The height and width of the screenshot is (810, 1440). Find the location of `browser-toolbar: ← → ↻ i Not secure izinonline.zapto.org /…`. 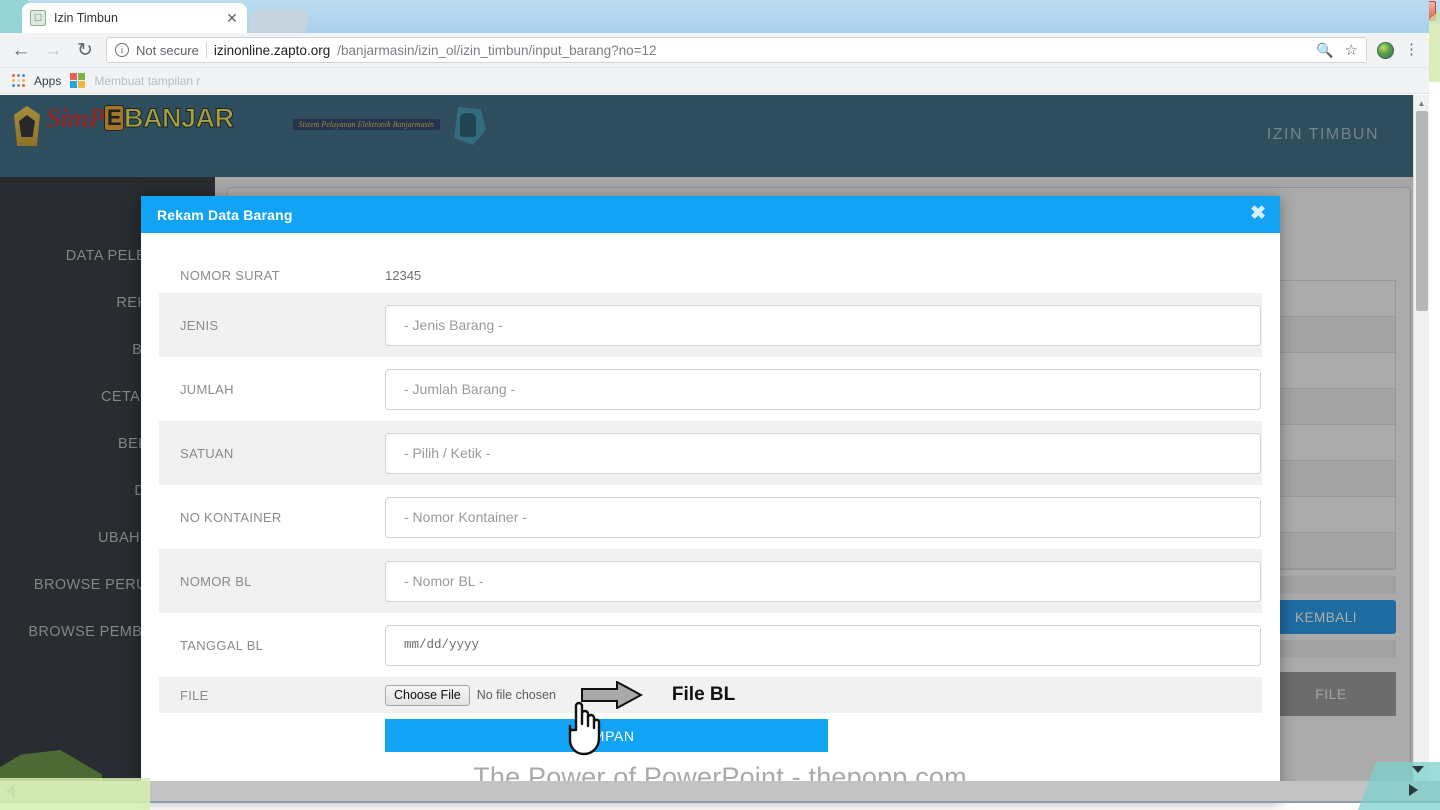

browser-toolbar: ← → ↻ i Not secure izinonline.zapto.org /… is located at coordinates (714, 50).